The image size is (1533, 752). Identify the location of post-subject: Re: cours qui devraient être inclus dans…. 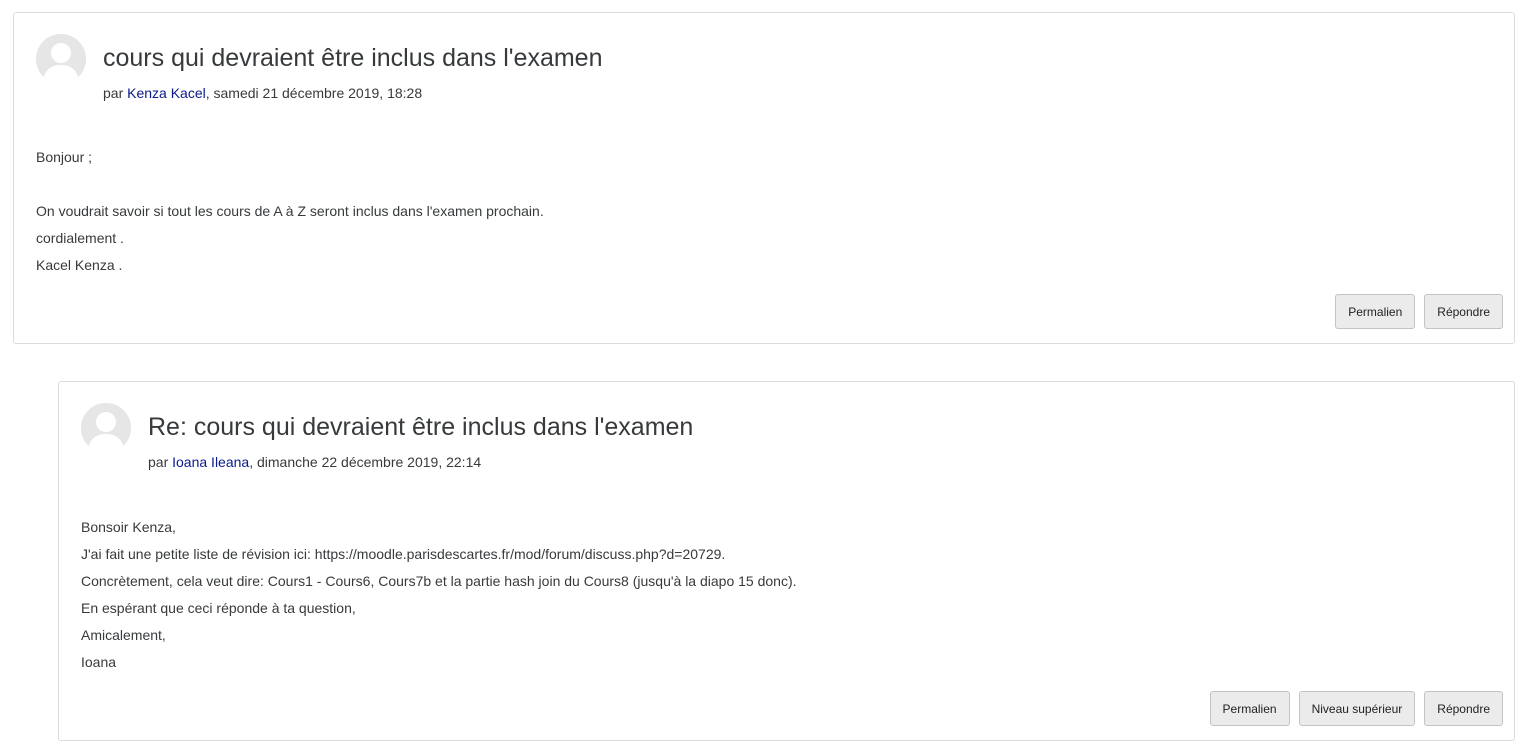
(421, 427).